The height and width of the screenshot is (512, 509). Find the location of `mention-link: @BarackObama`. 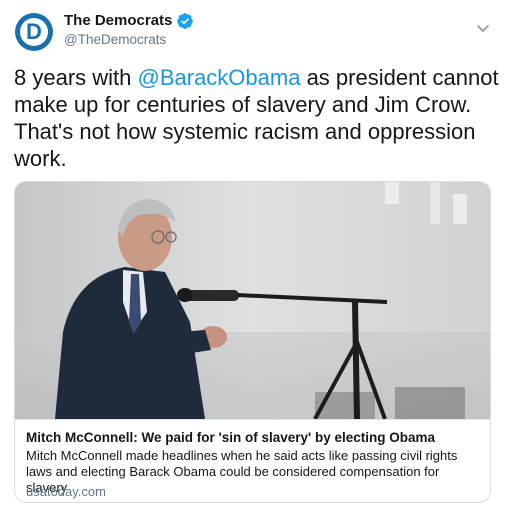

mention-link: @BarackObama is located at coordinates (219, 77).